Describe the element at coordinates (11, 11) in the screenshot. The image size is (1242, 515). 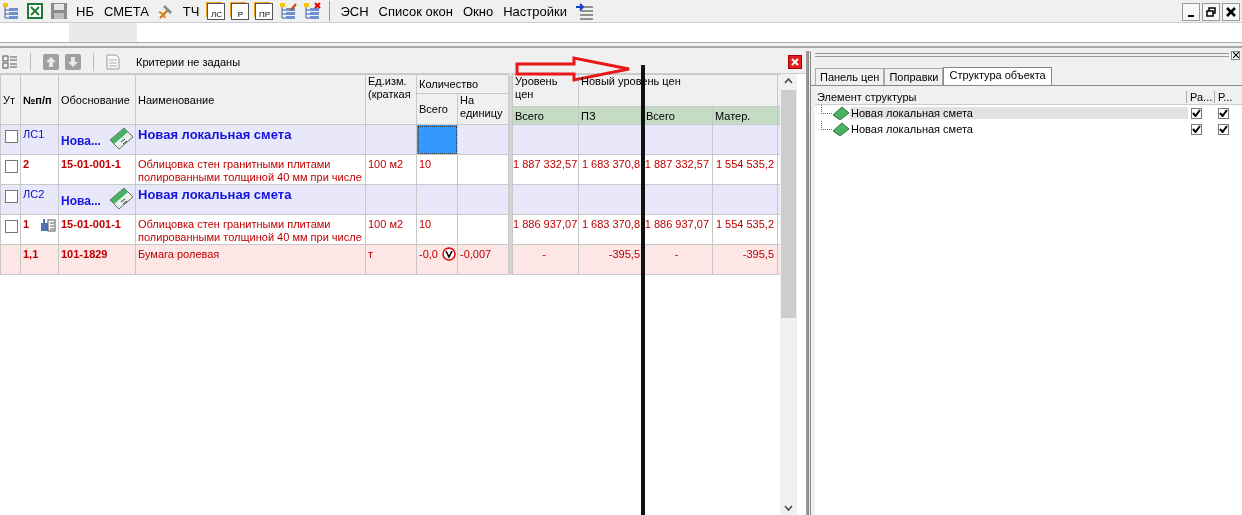
I see `tree-icon` at that location.